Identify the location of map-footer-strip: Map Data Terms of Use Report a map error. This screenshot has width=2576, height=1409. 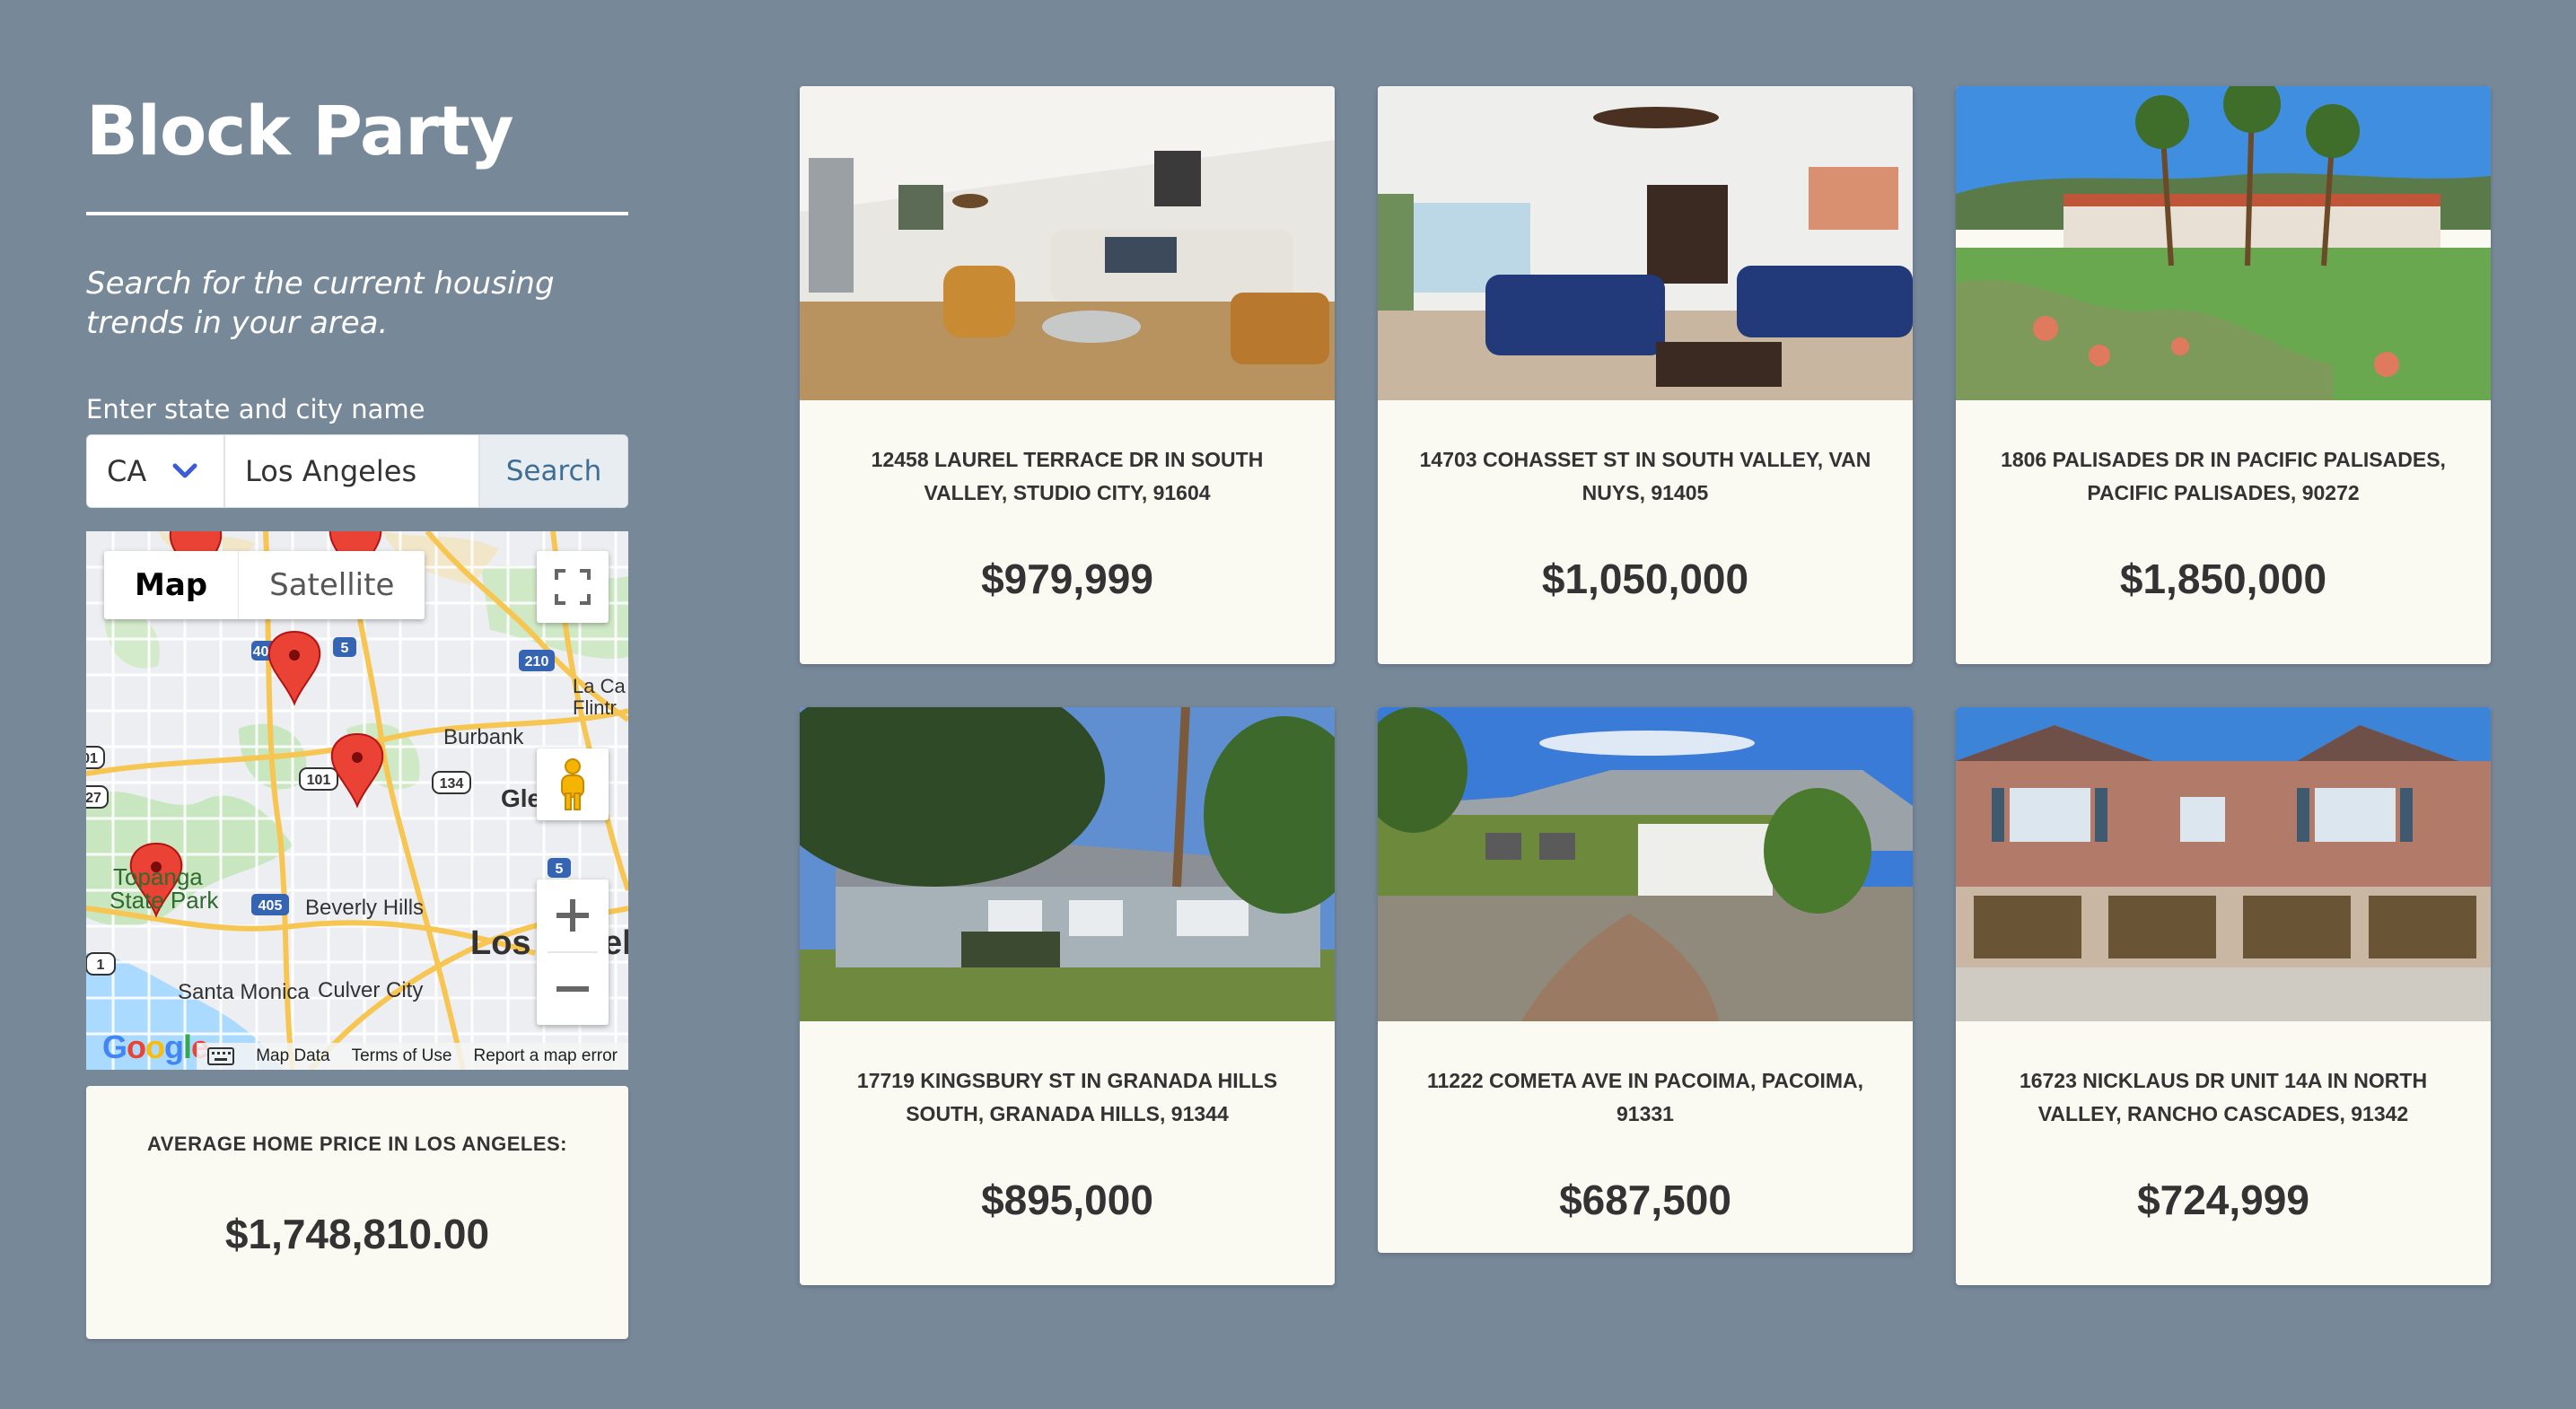
(412, 1056).